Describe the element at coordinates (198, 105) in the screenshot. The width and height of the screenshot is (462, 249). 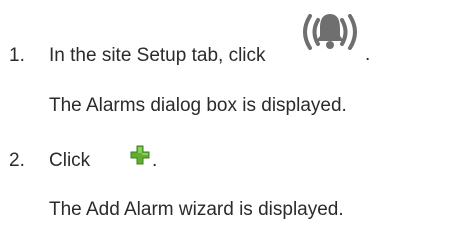
I see `step-1-result: The Alarms dialog box is displayed.` at that location.